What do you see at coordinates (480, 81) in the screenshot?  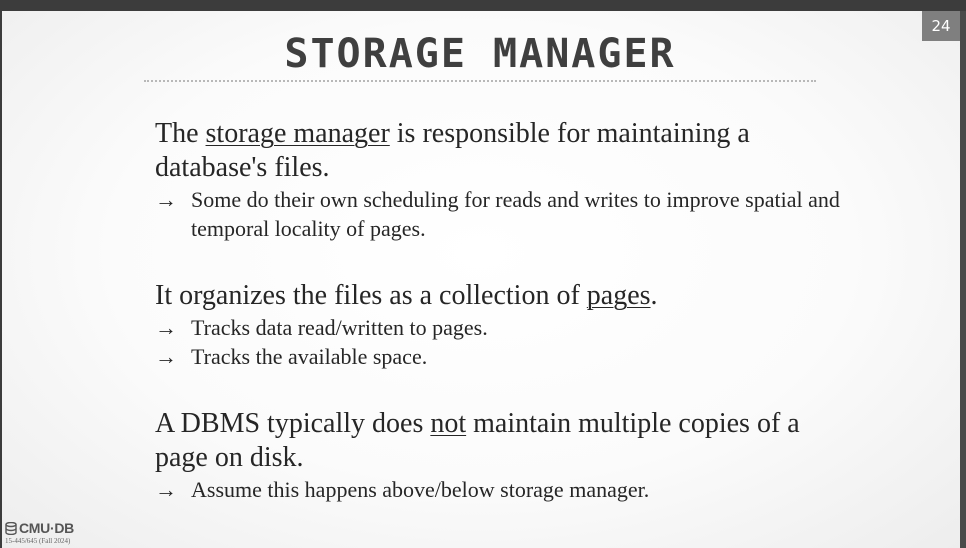 I see `title-divider` at bounding box center [480, 81].